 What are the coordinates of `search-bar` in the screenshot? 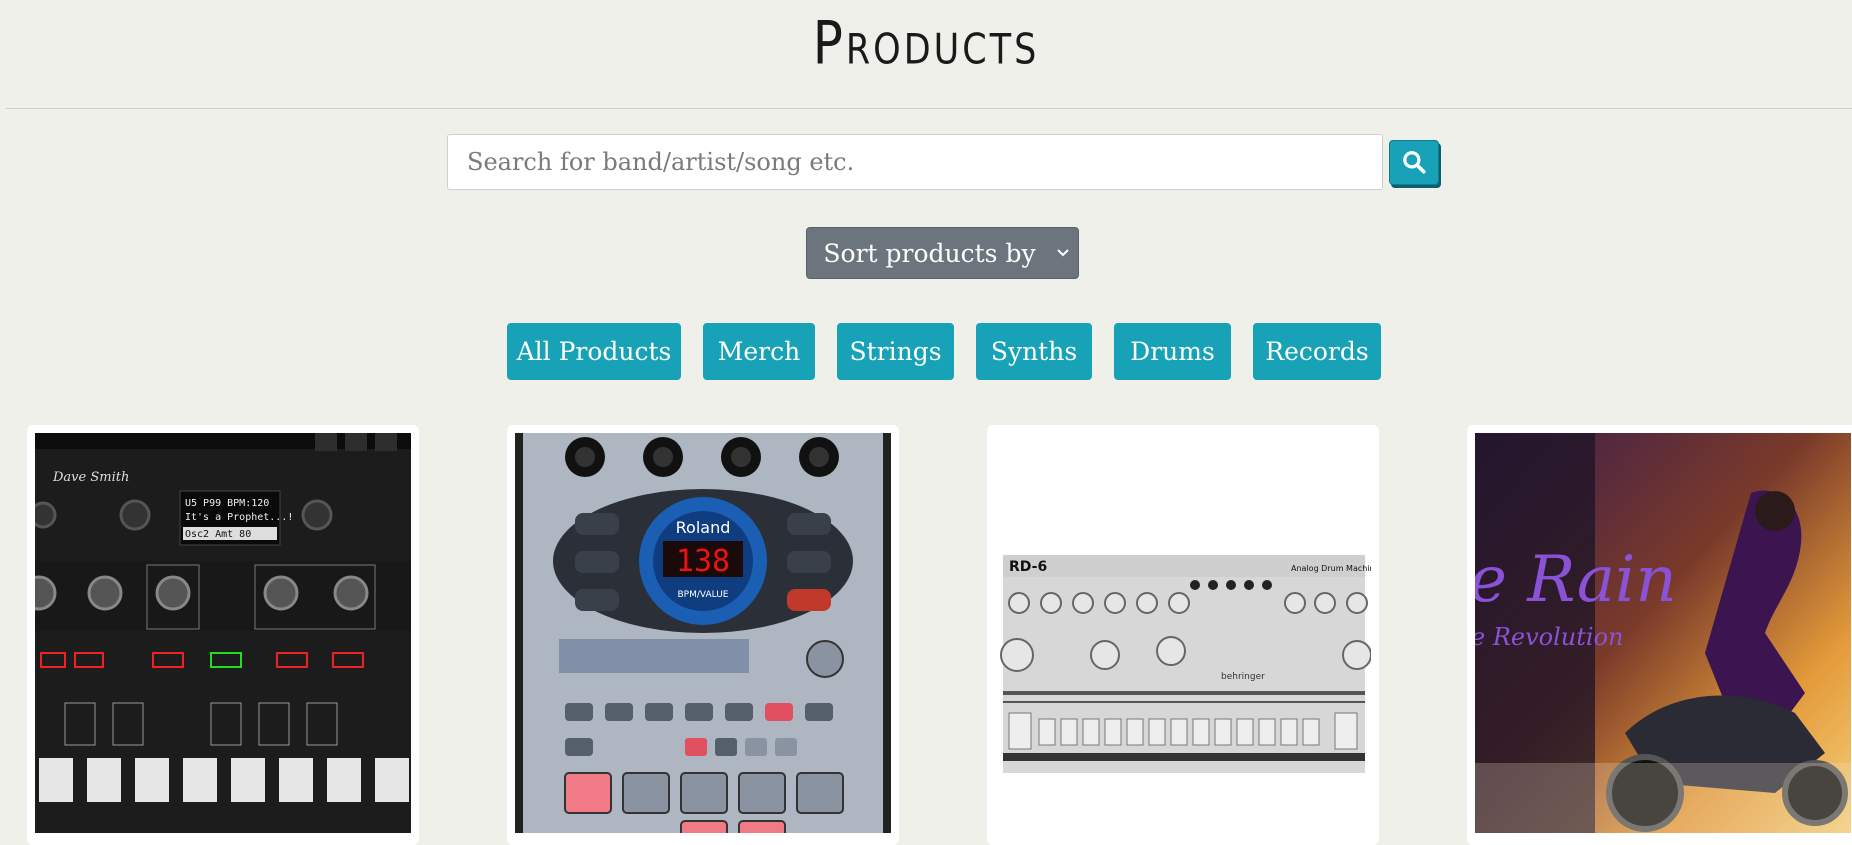 It's located at (943, 162).